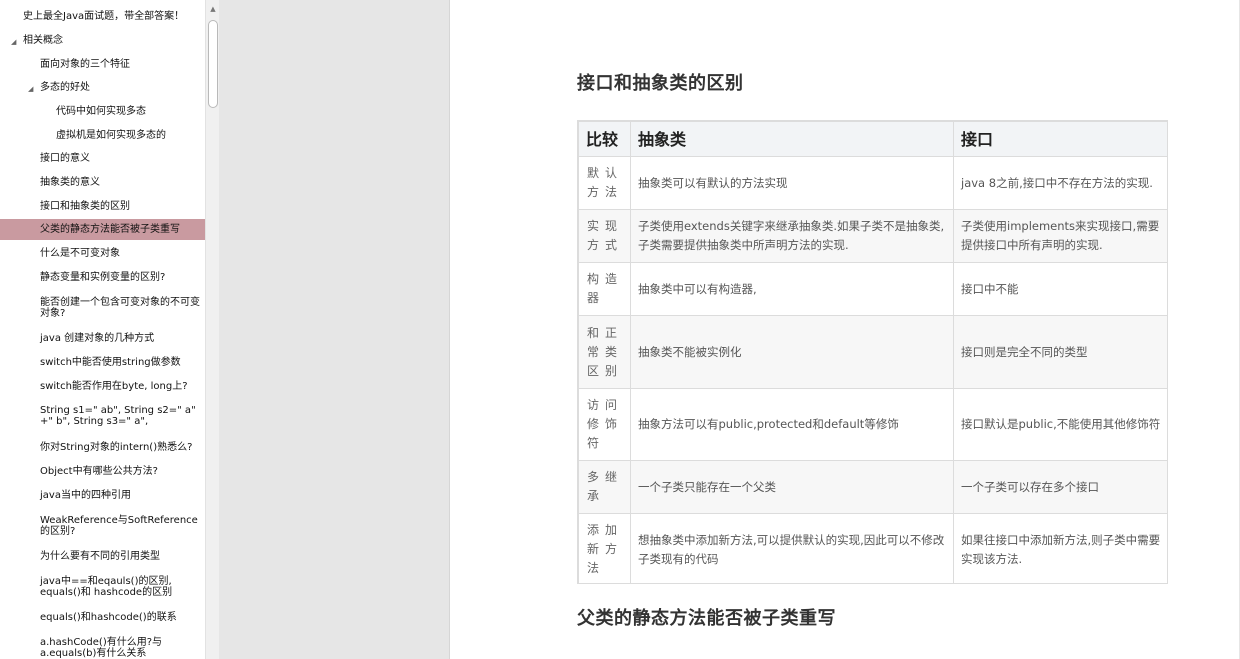 This screenshot has height=659, width=1240. I want to click on table-cell: 接口默认是public,不能使用其他修饰符, so click(1060, 424).